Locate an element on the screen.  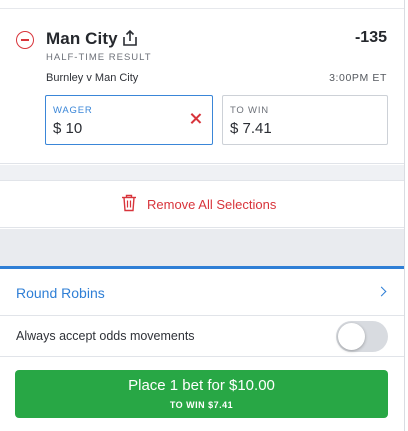
close-icon is located at coordinates (196, 119).